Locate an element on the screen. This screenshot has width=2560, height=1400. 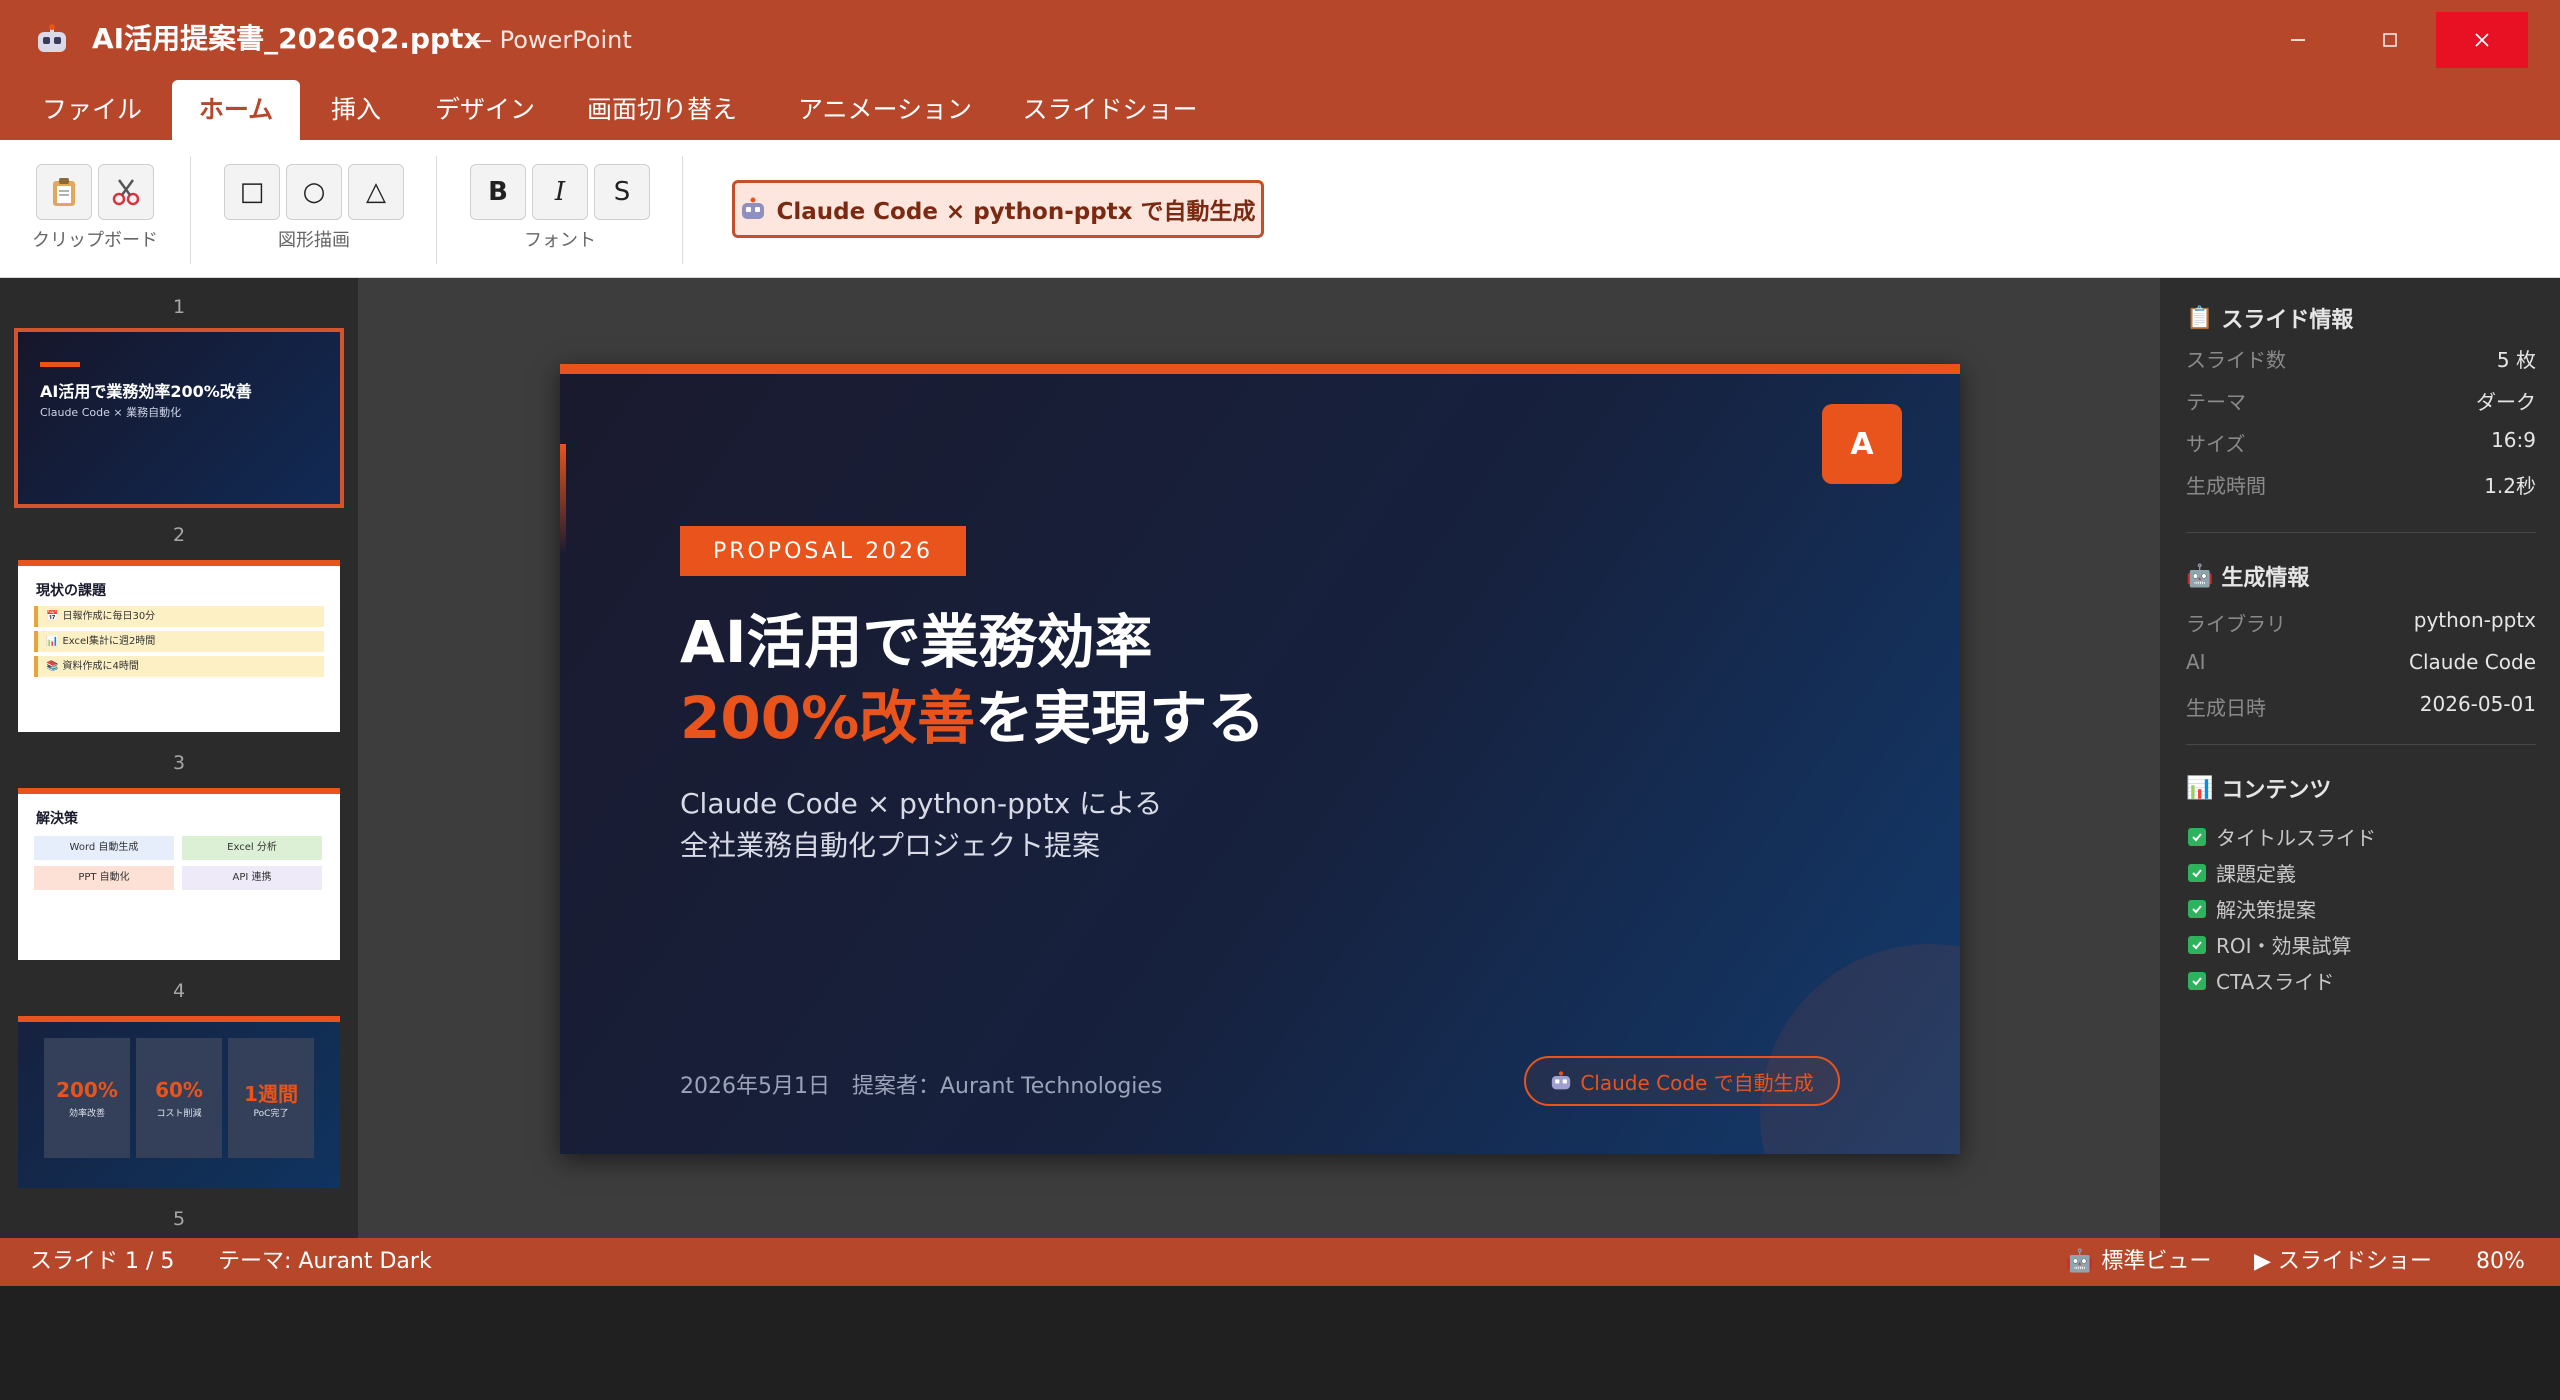
document-icon: 📚 is located at coordinates (52, 666).